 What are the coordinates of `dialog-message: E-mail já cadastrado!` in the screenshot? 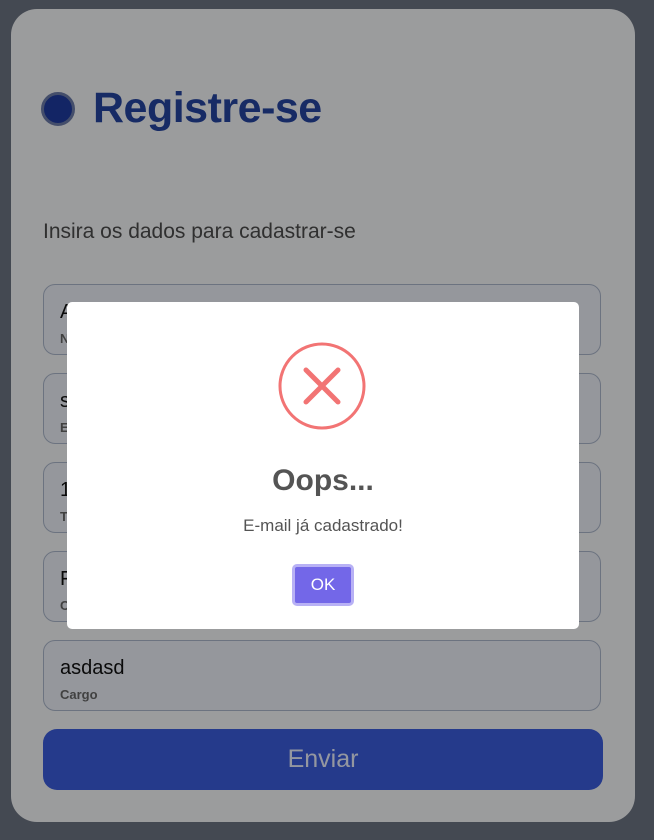 It's located at (323, 525).